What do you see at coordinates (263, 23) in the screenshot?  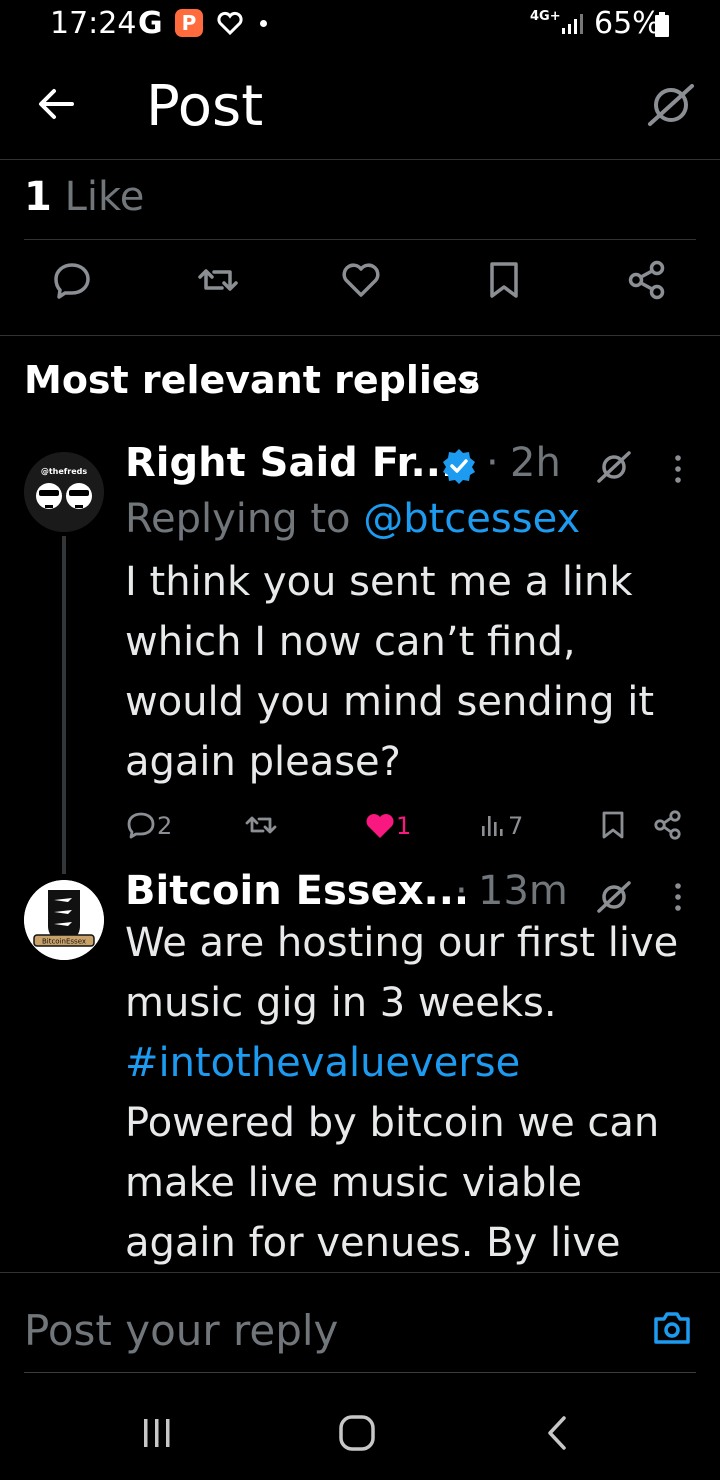 I see `notification-dot-icon` at bounding box center [263, 23].